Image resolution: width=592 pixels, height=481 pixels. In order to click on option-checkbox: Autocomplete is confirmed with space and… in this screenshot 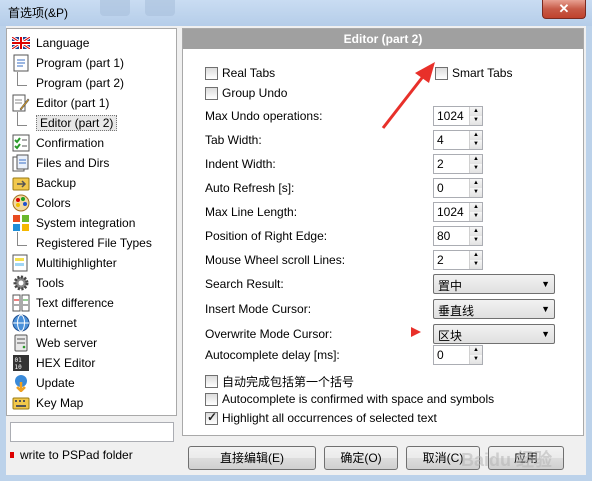, I will do `click(349, 399)`.